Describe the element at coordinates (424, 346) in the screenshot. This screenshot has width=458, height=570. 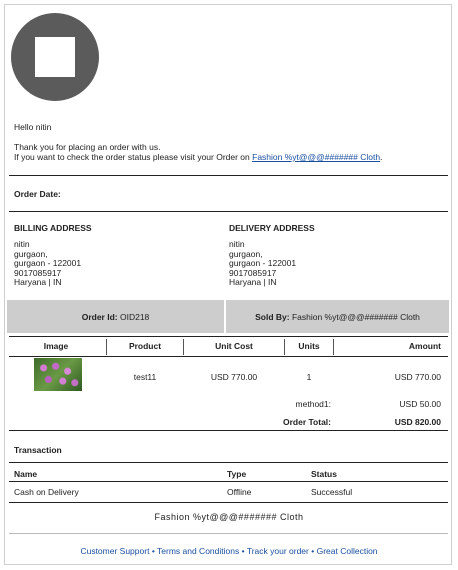
I see `col-header-amount: Amount` at that location.